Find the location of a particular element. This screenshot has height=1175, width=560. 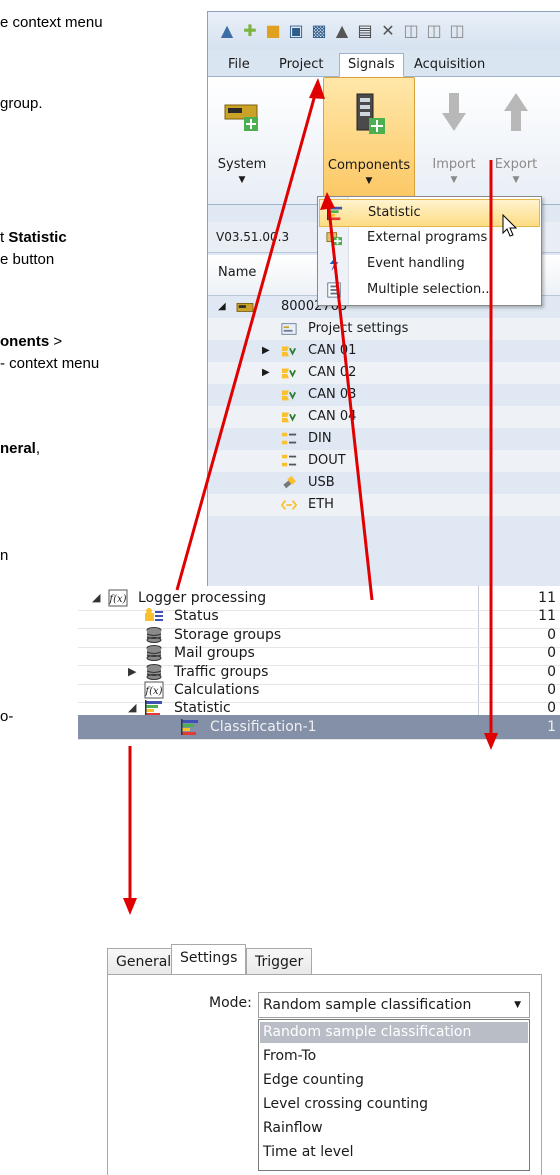

save-as-icon: ▩ is located at coordinates (319, 31).